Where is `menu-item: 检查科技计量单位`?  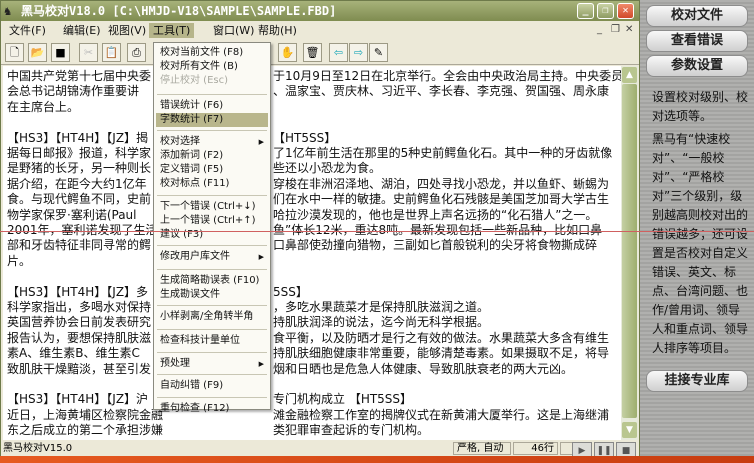 menu-item: 检查科技计量单位 is located at coordinates (212, 341).